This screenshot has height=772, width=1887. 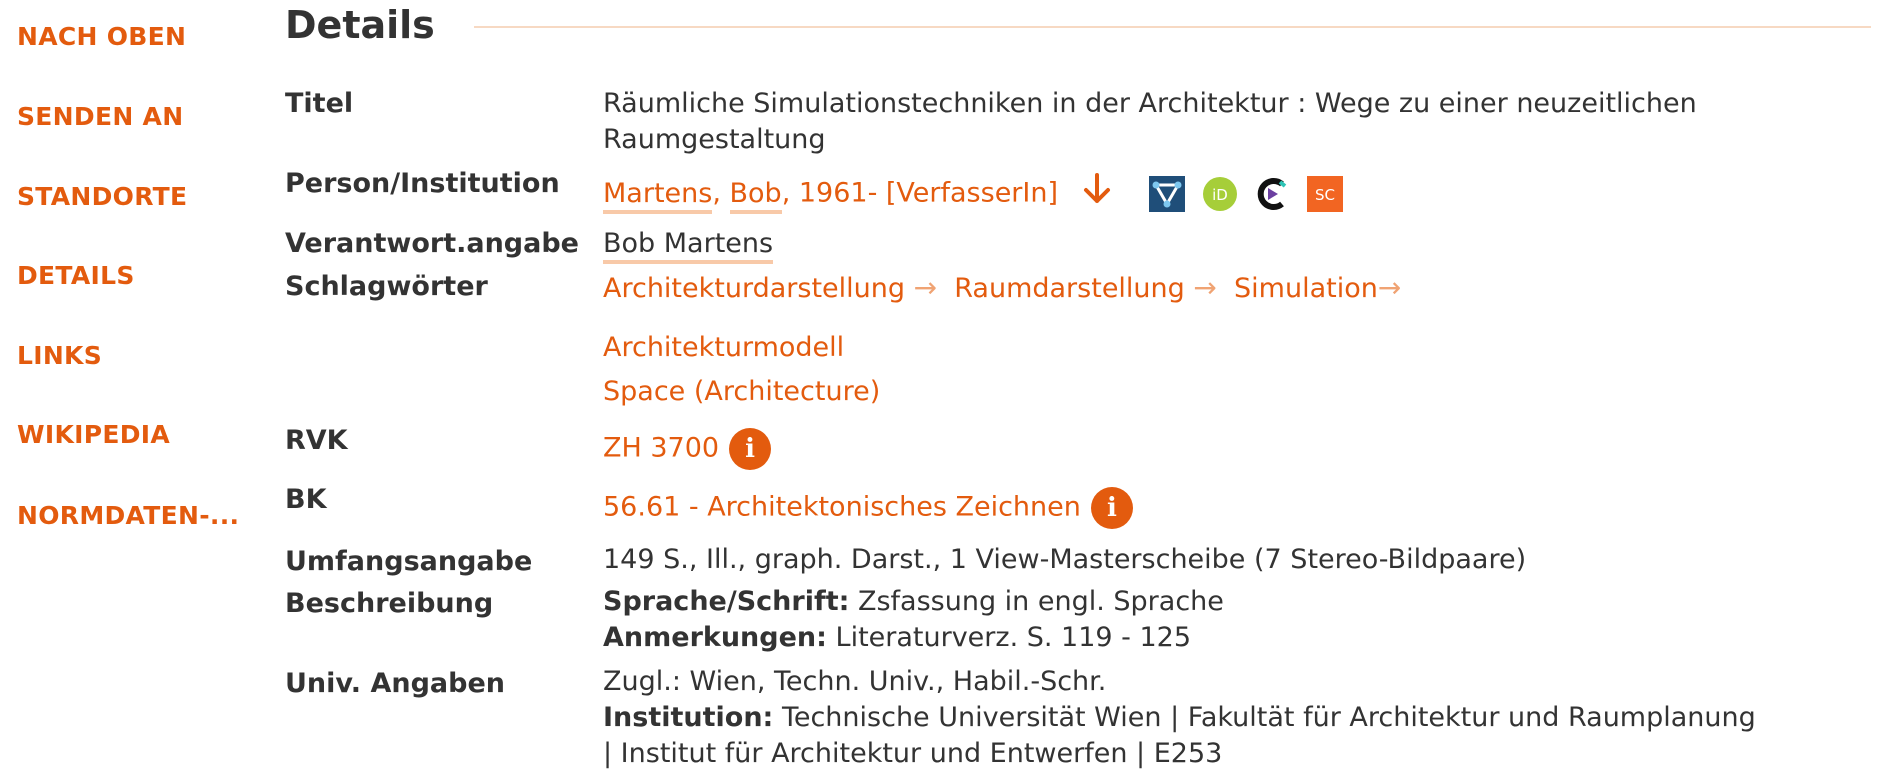 I want to click on rvk-value-wrap: ZH 3700 i, so click(x=687, y=449).